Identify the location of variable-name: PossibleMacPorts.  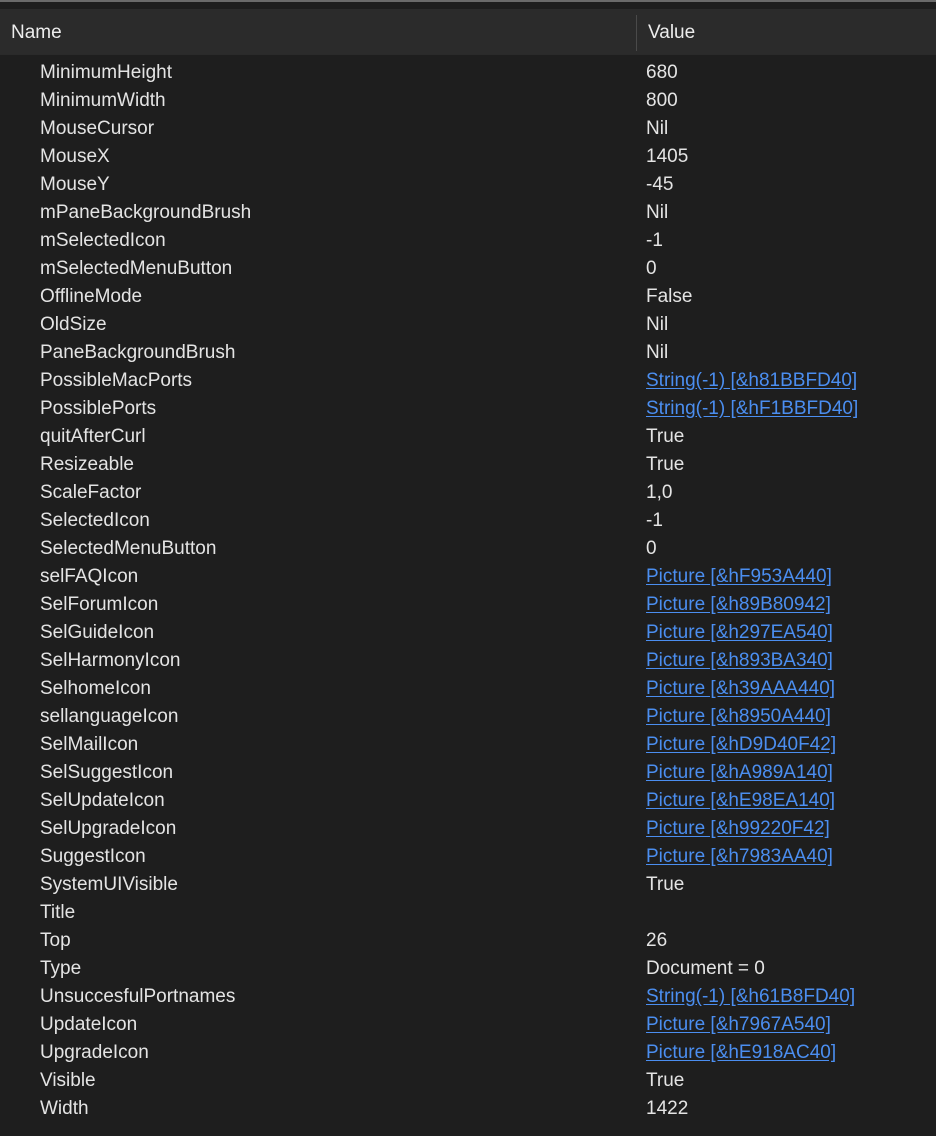
(116, 380).